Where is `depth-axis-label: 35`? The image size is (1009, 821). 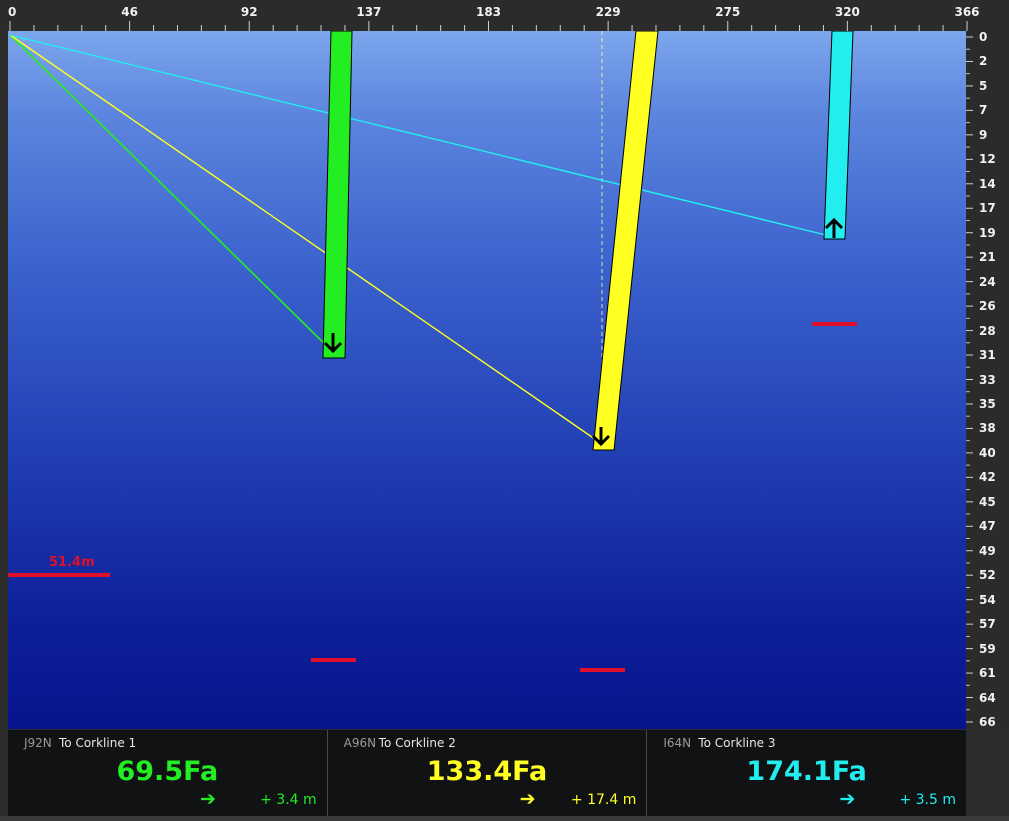 depth-axis-label: 35 is located at coordinates (987, 403).